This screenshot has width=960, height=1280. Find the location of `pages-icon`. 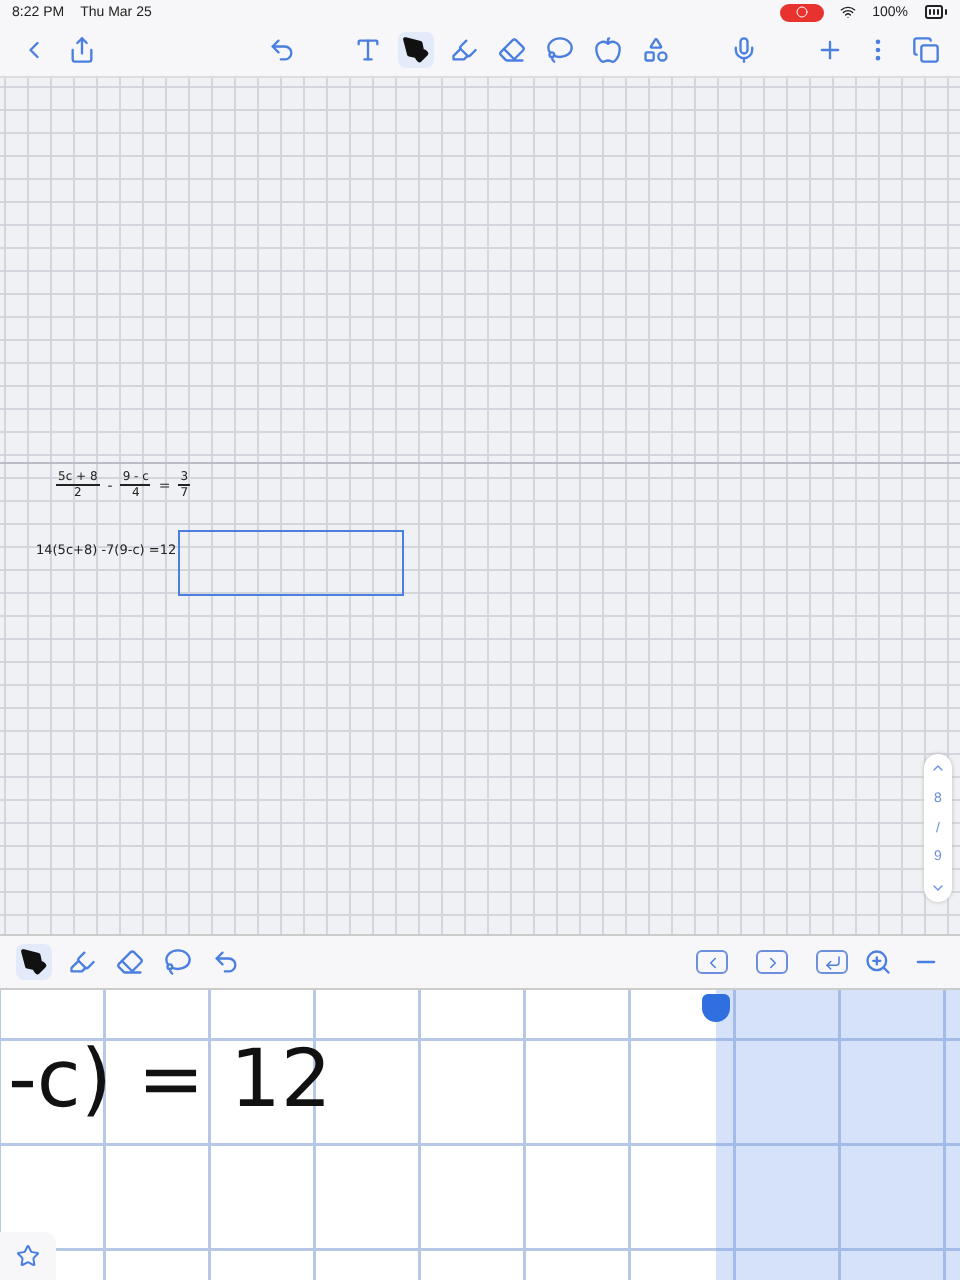

pages-icon is located at coordinates (925, 50).